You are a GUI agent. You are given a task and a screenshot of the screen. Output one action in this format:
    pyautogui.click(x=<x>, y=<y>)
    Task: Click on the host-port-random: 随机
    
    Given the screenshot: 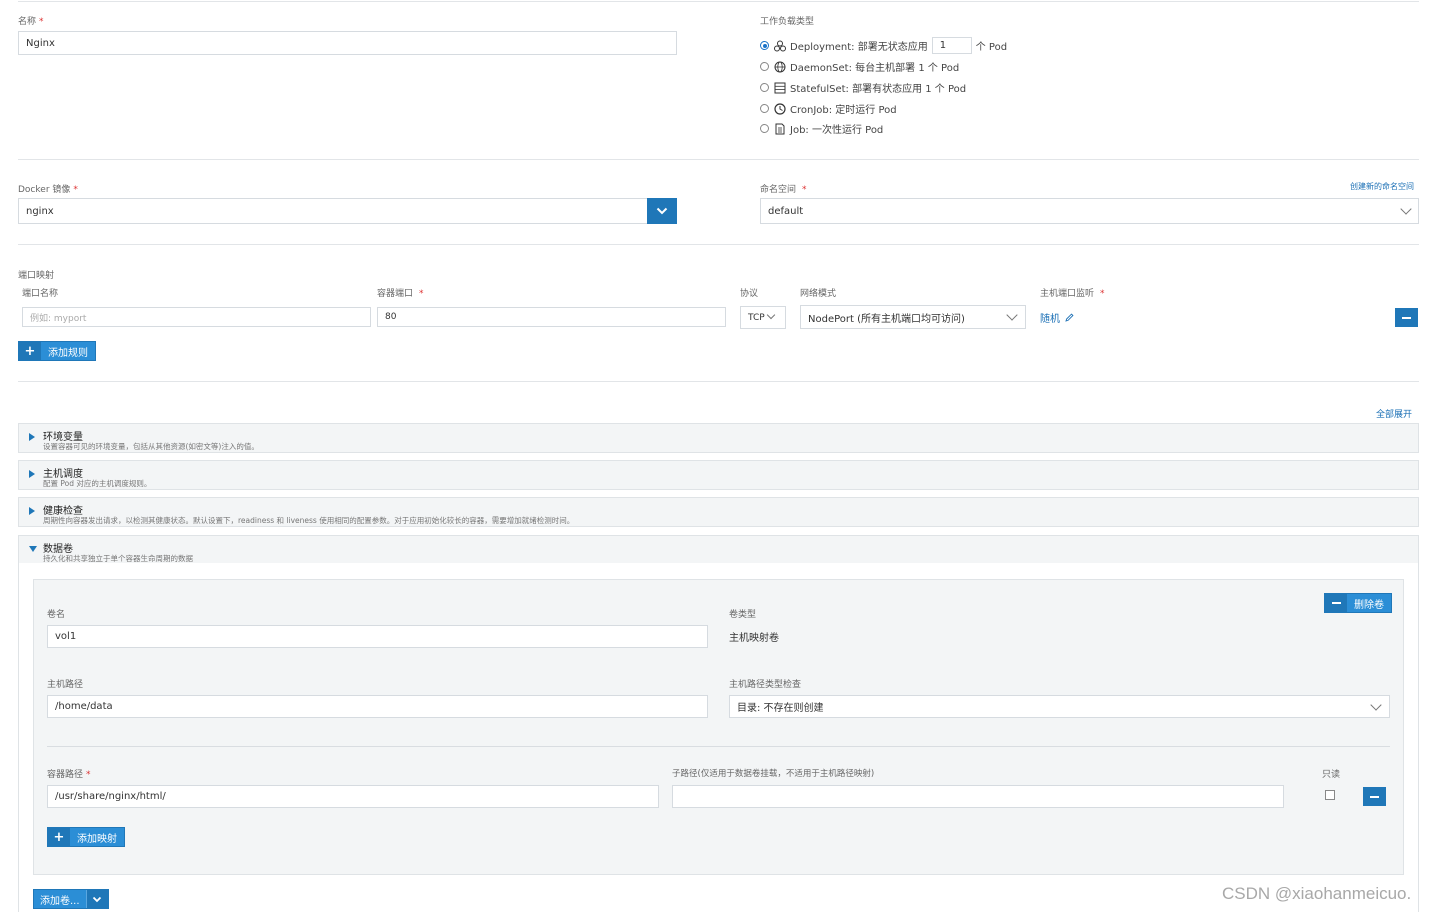 What is the action you would take?
    pyautogui.click(x=1057, y=317)
    